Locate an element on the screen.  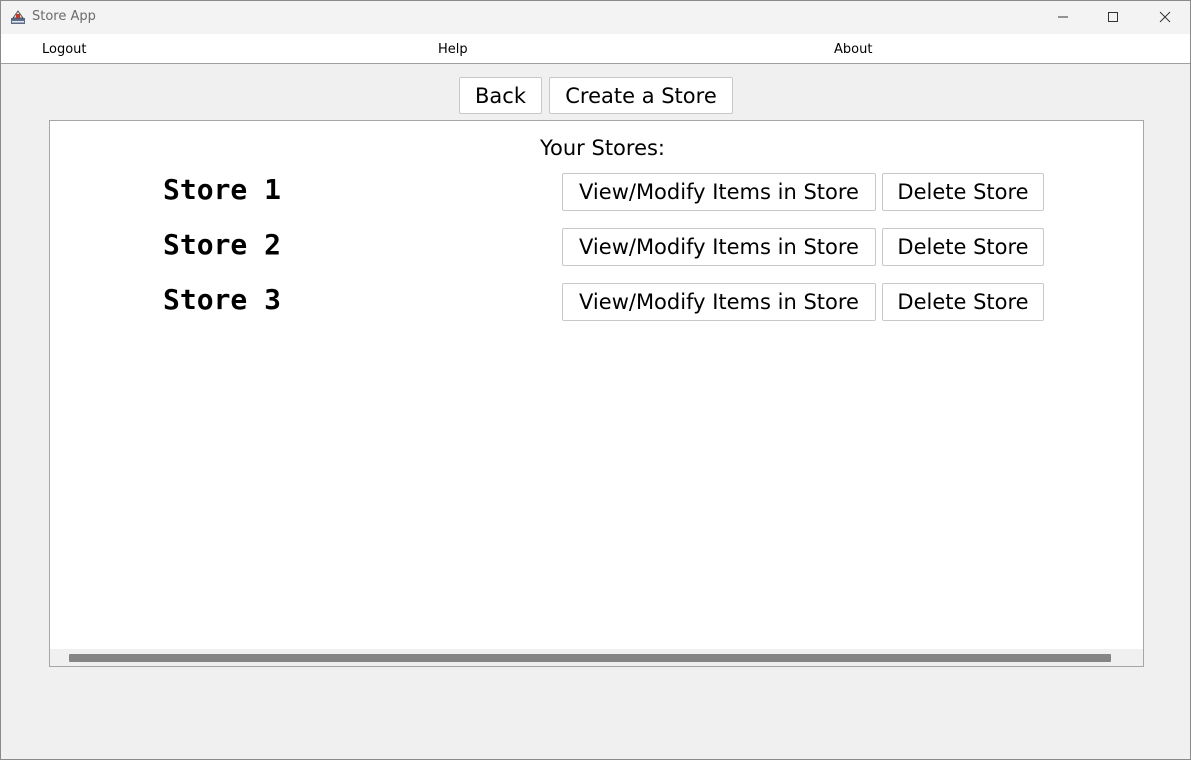
back-button: Back is located at coordinates (500, 95).